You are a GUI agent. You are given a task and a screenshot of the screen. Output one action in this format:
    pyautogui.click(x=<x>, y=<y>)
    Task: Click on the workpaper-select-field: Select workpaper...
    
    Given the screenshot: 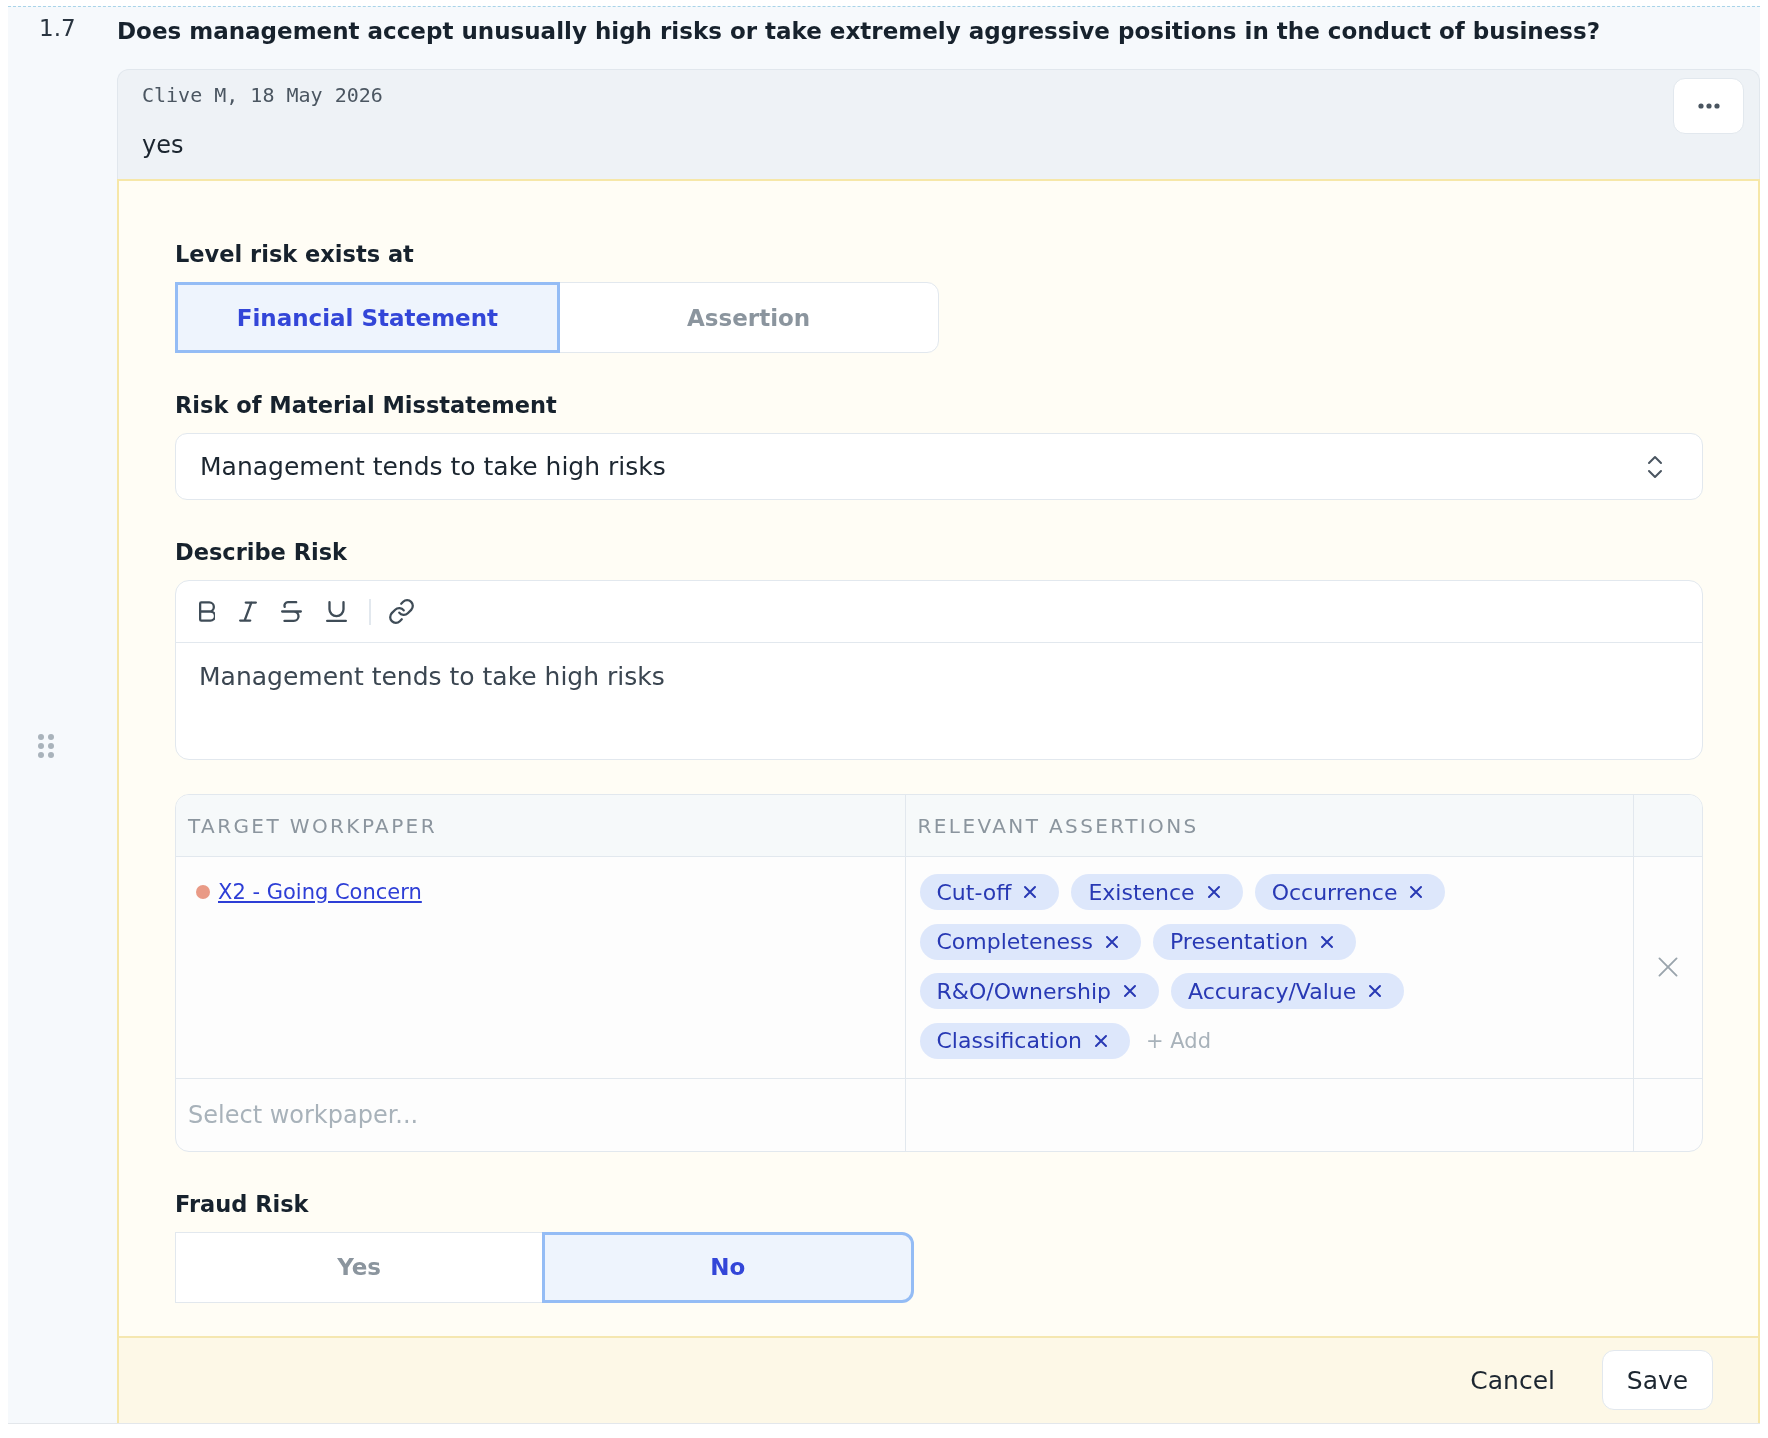 What is the action you would take?
    pyautogui.click(x=540, y=1114)
    